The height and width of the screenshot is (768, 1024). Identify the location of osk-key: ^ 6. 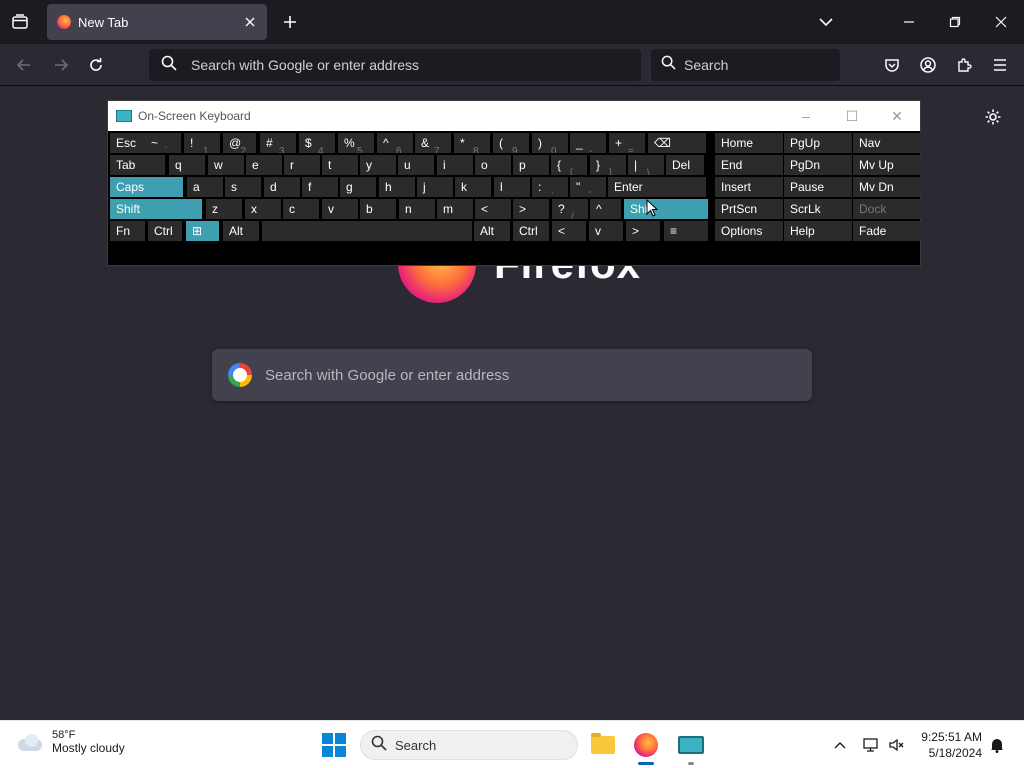
(395, 143).